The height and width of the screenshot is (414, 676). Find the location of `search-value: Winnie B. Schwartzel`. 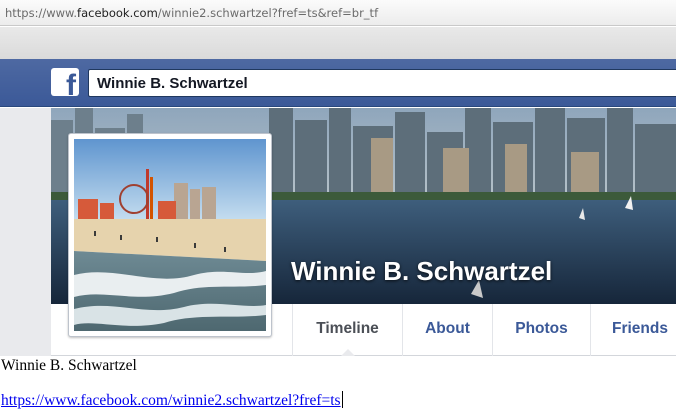

search-value: Winnie B. Schwartzel is located at coordinates (172, 83).